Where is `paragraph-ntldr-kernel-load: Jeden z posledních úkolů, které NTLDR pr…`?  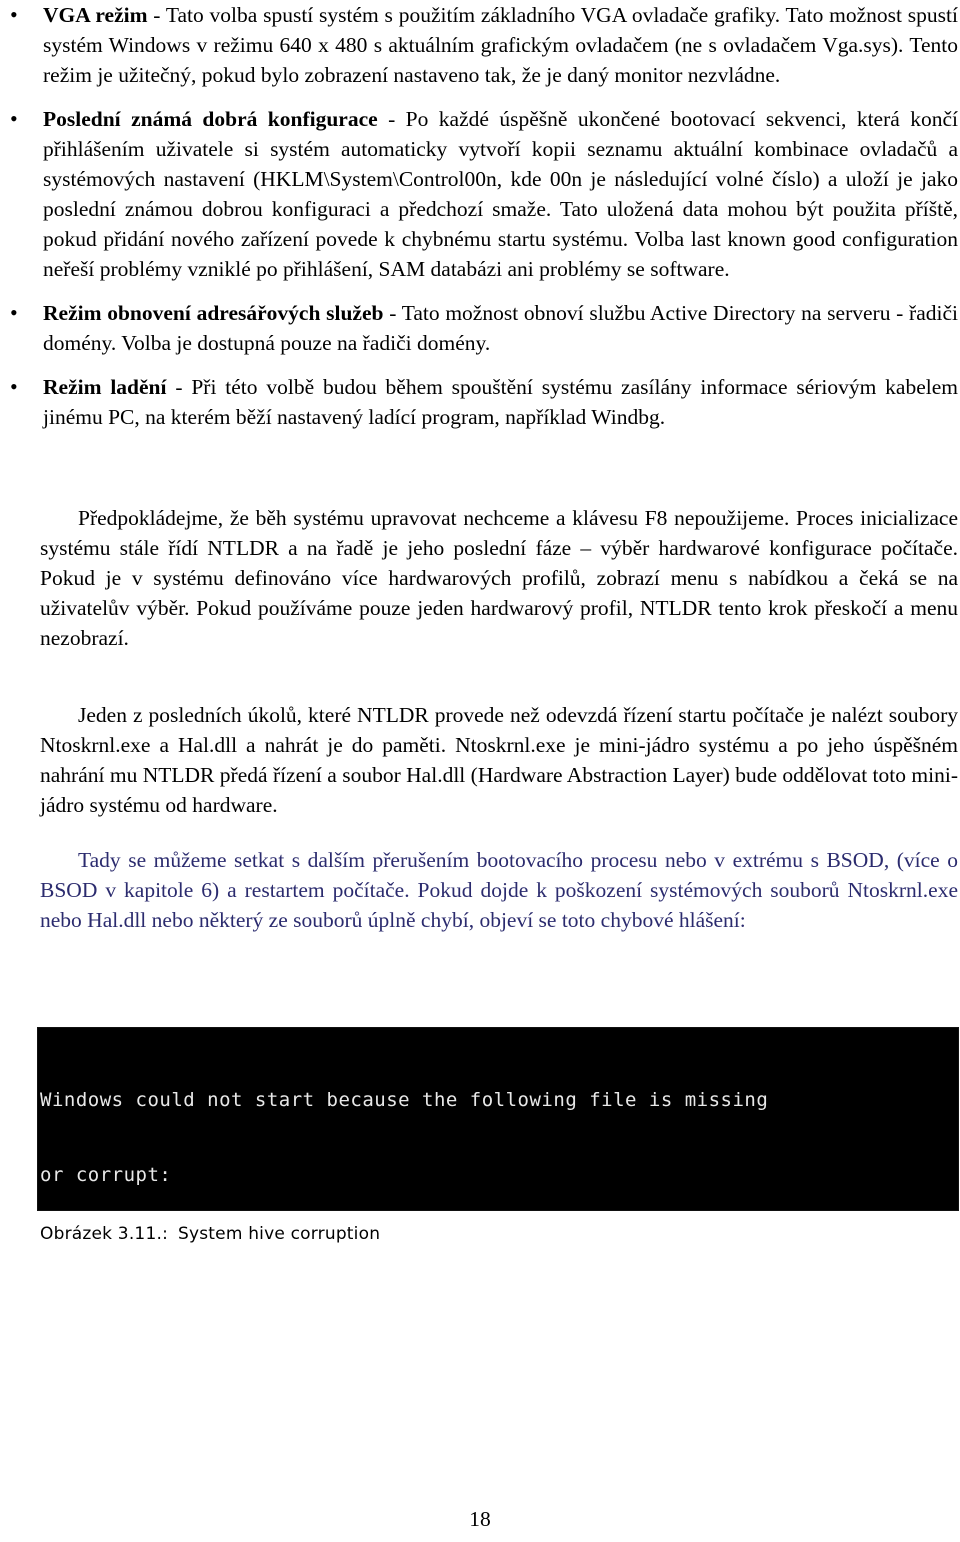 paragraph-ntldr-kernel-load: Jeden z posledních úkolů, které NTLDR pr… is located at coordinates (499, 760).